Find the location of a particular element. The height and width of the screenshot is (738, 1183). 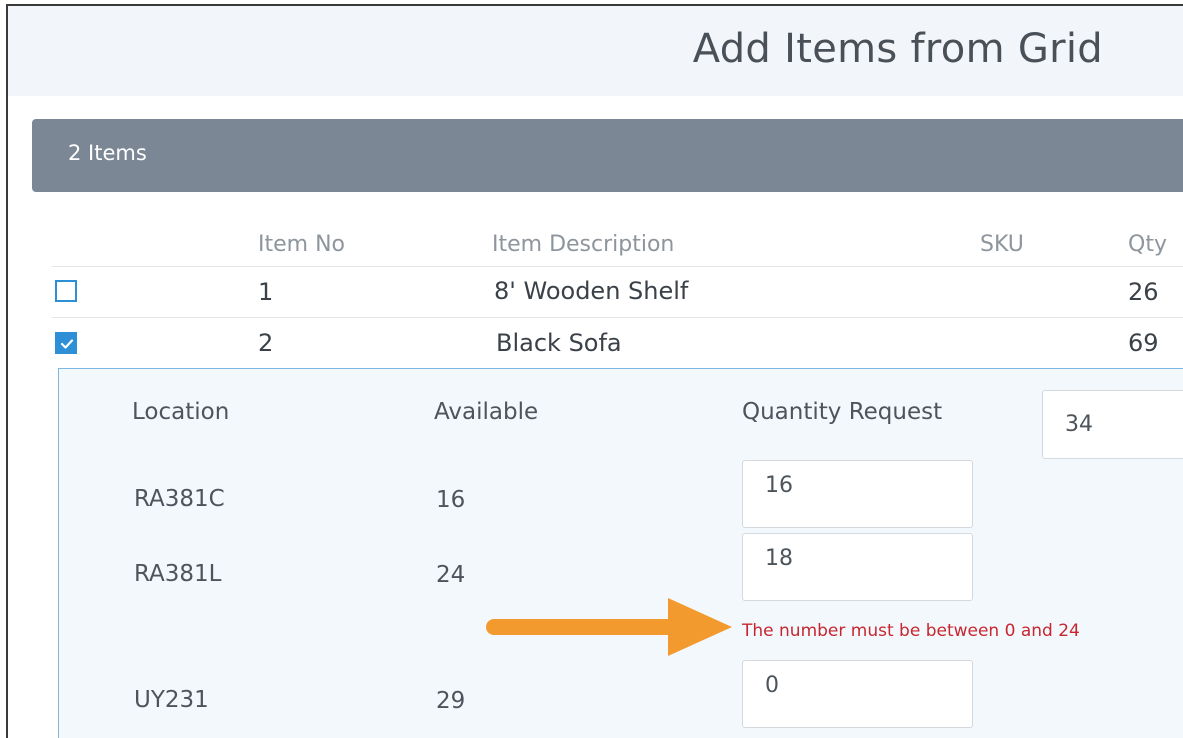

dialog-header: Add Items from Grid is located at coordinates (595, 51).